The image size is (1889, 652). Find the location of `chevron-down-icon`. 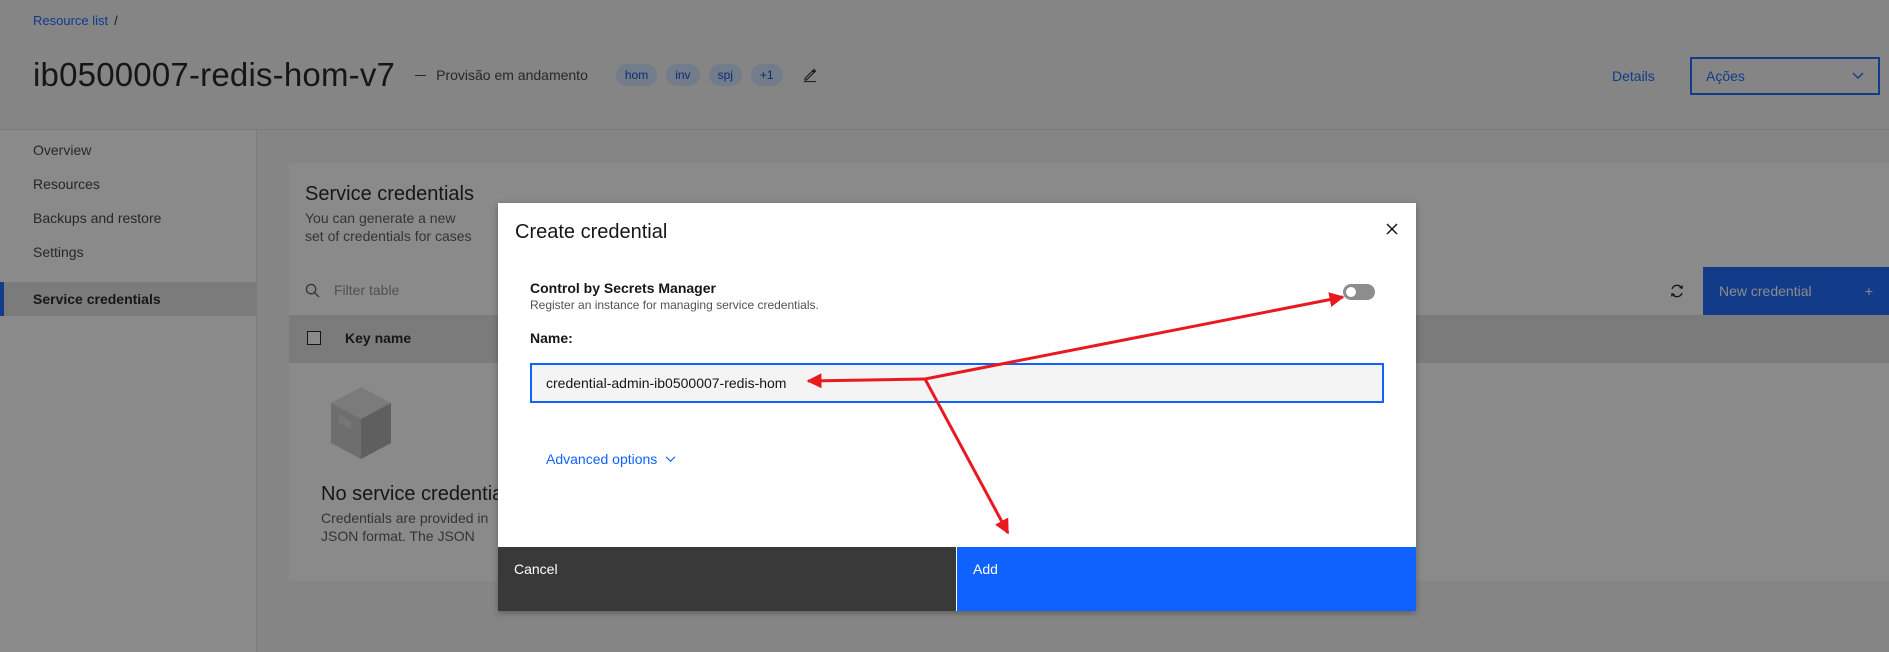

chevron-down-icon is located at coordinates (671, 458).